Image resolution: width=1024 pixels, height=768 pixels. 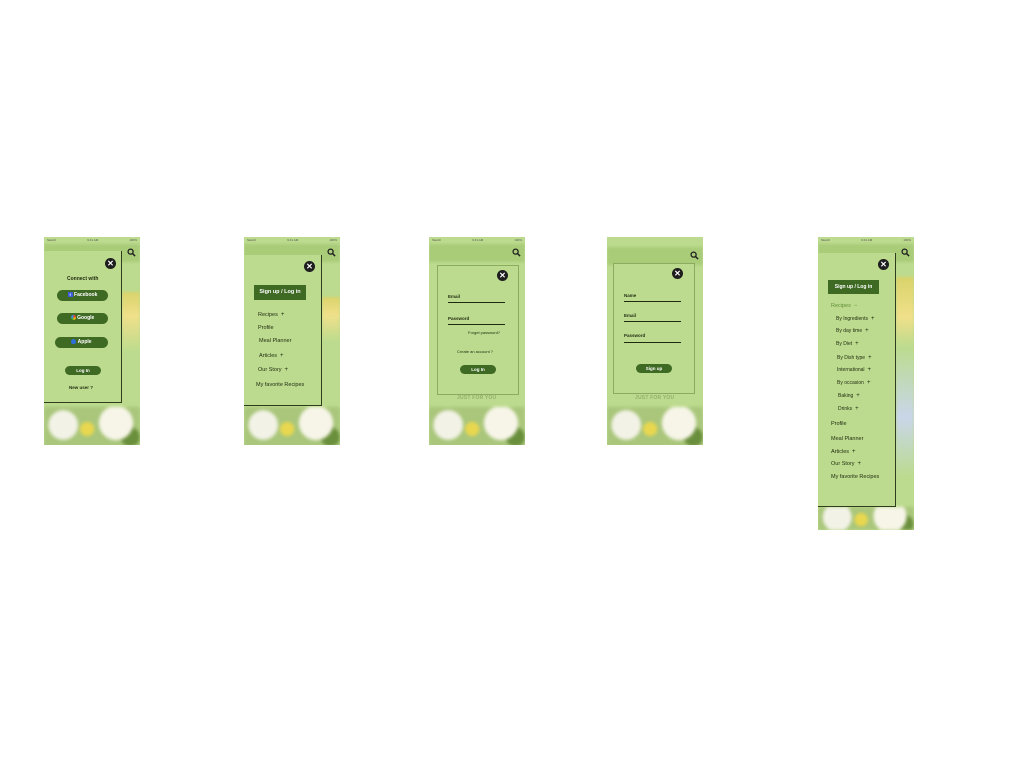 I want to click on google-button: Google, so click(x=82, y=318).